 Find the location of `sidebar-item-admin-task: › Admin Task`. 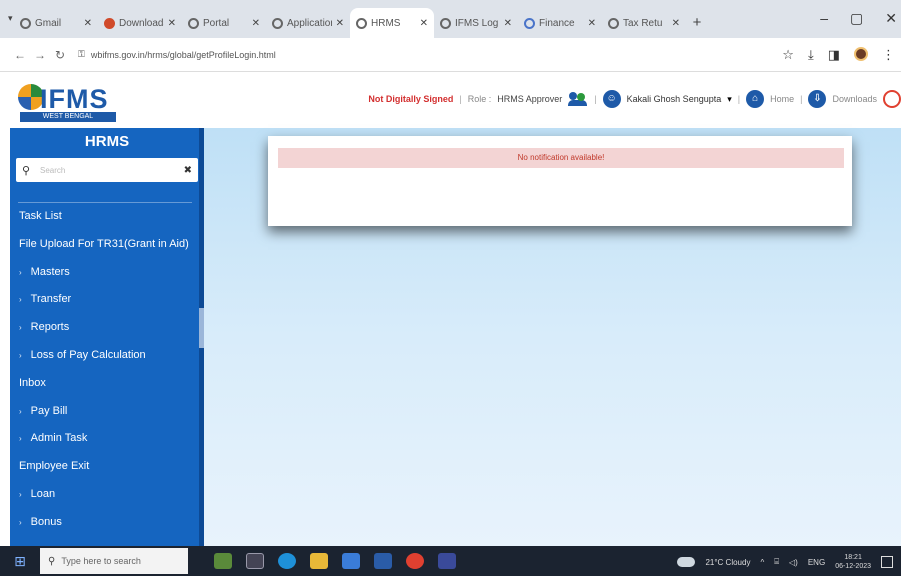

sidebar-item-admin-task: › Admin Task is located at coordinates (105, 439).